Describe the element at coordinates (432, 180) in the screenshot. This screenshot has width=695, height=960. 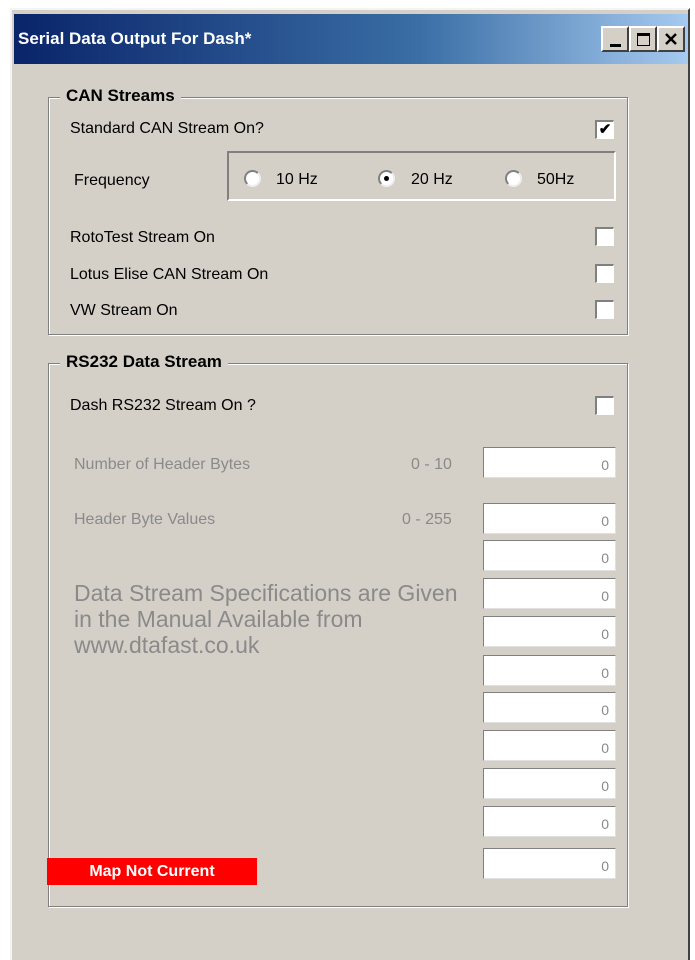
I see `radio-20hz-label: 20 Hz` at that location.